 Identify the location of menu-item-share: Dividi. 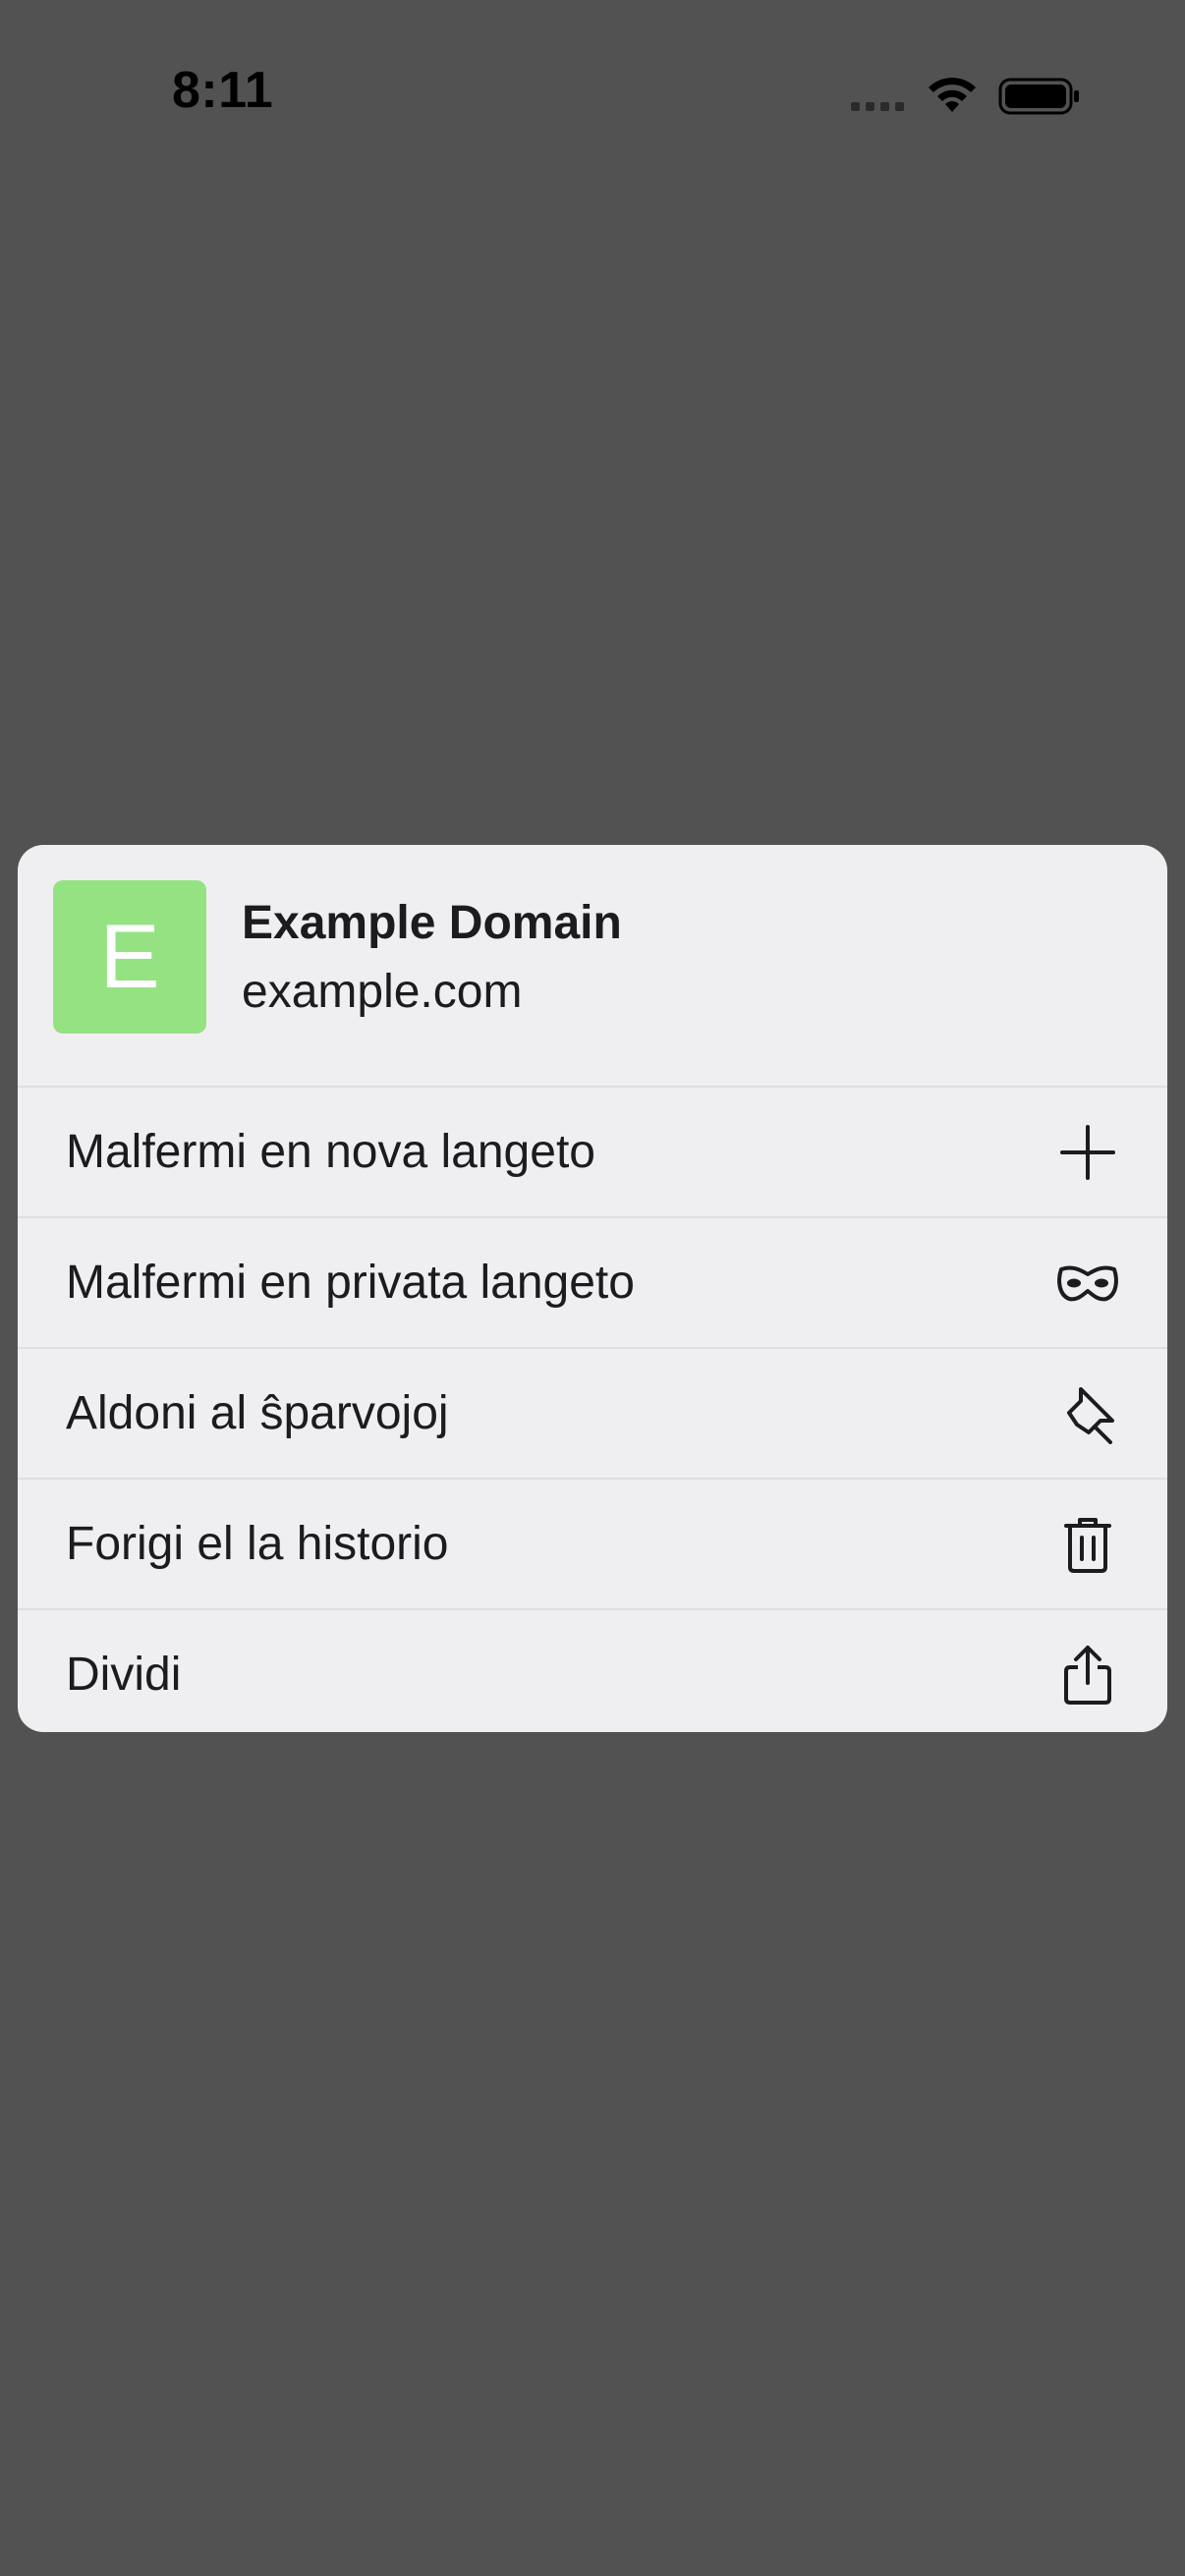
(592, 1670).